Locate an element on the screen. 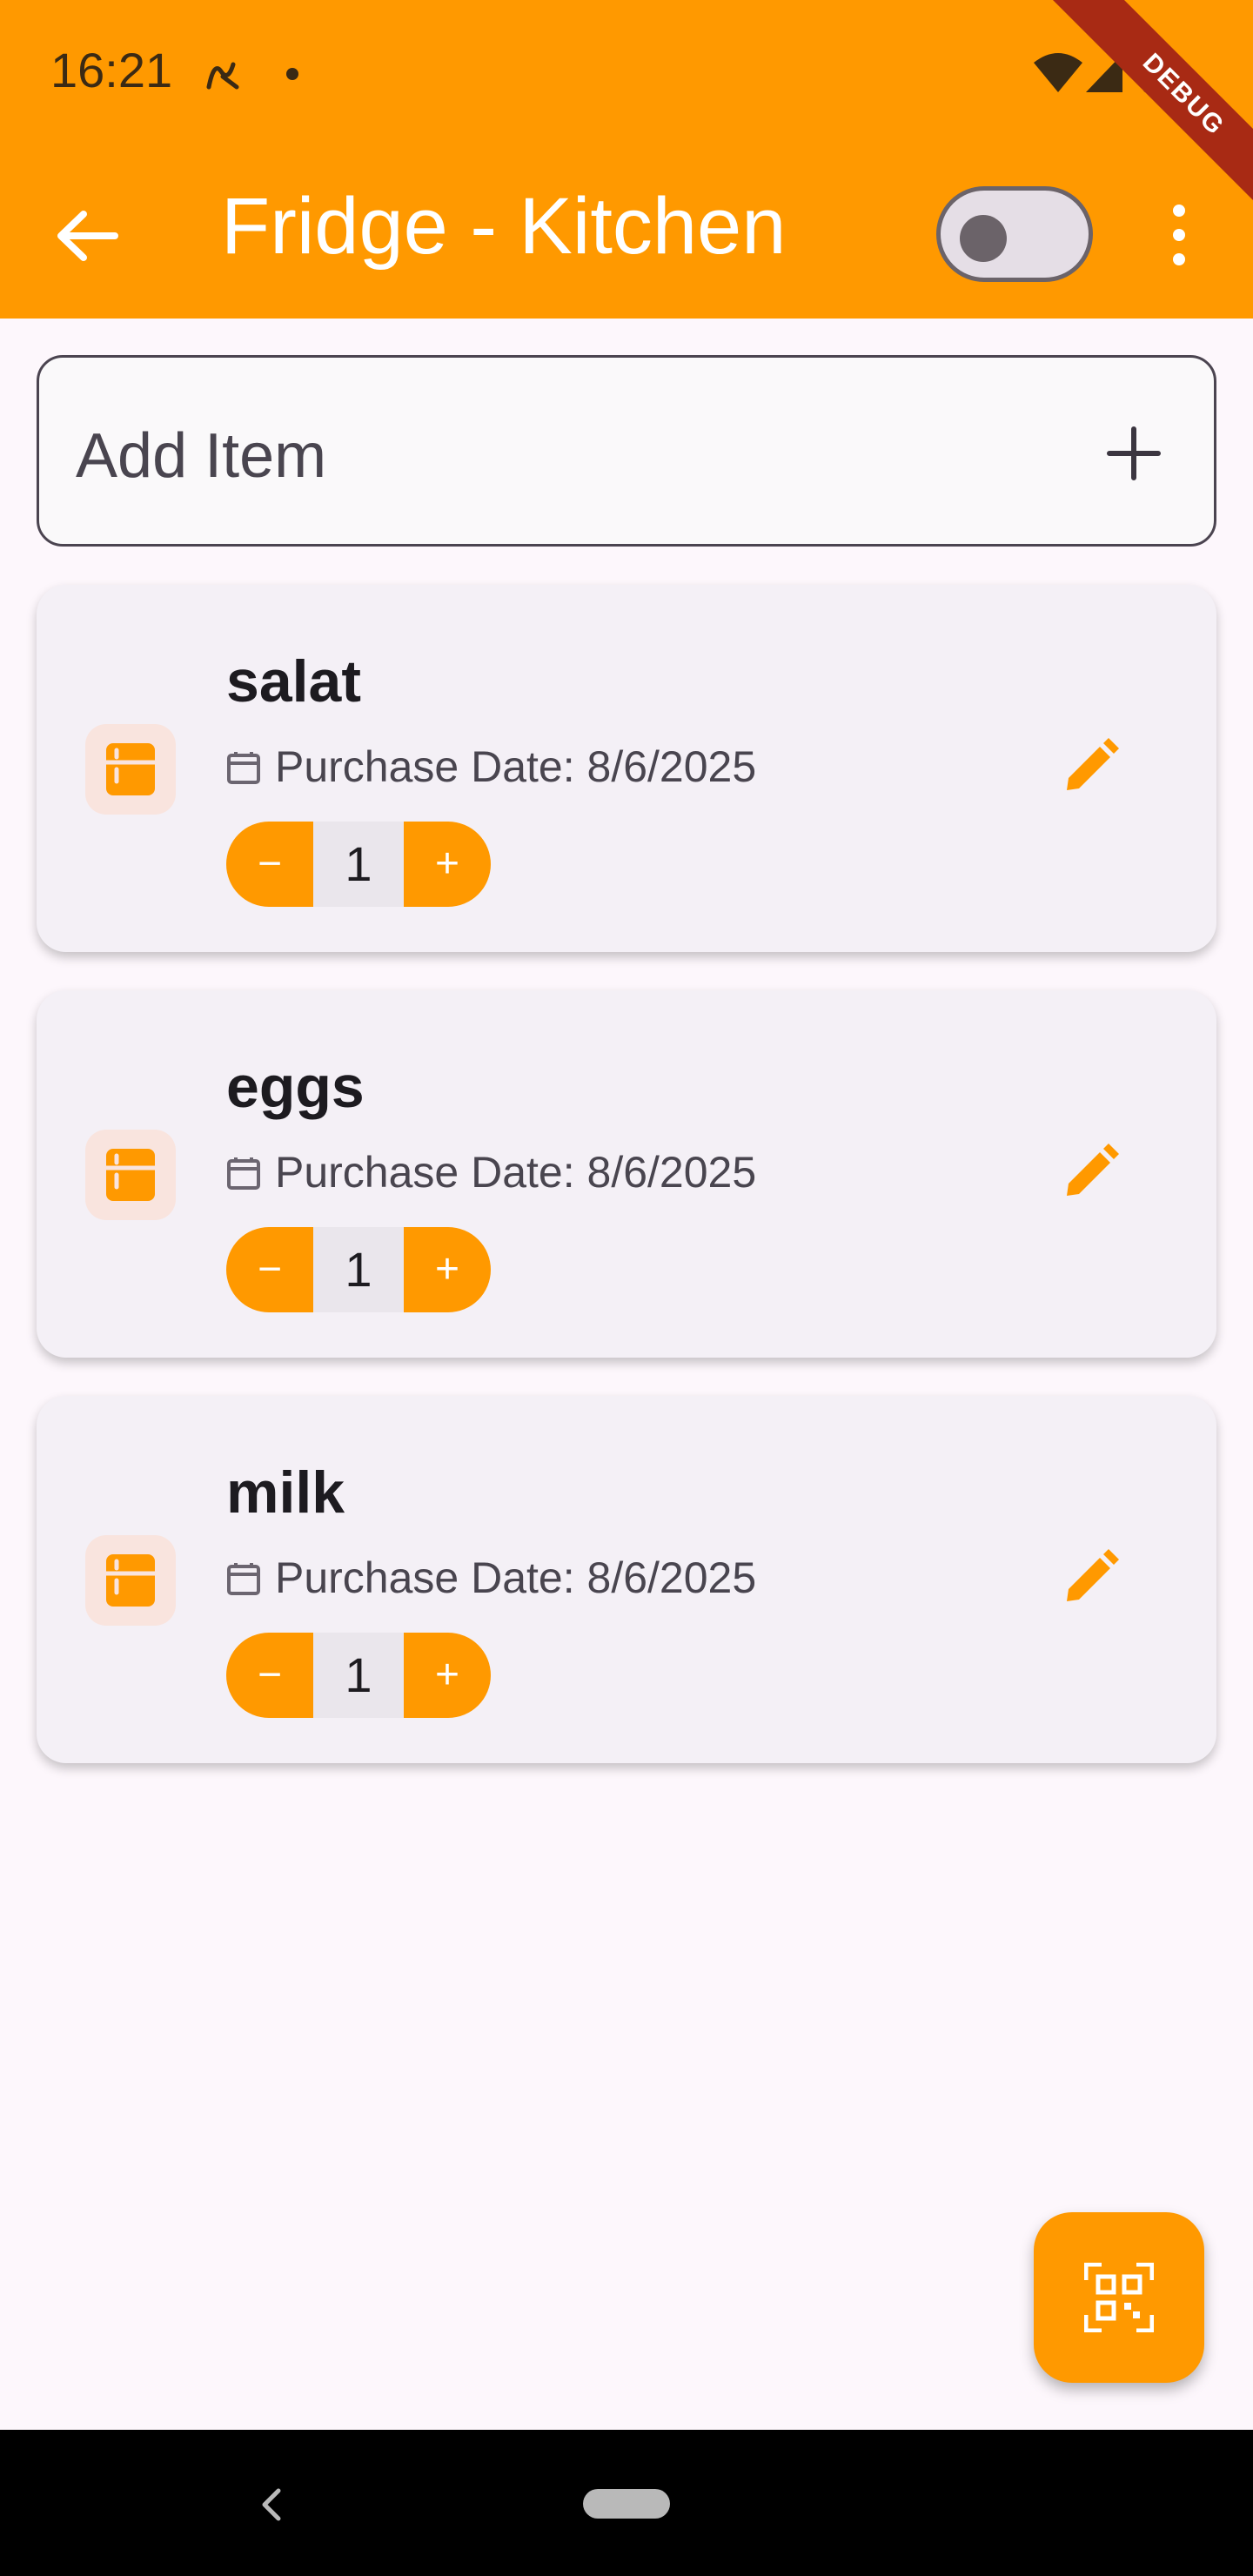 This screenshot has width=1253, height=2576. list-item: eggs Purchase Date: 8/6/2025 − 1 + is located at coordinates (626, 1174).